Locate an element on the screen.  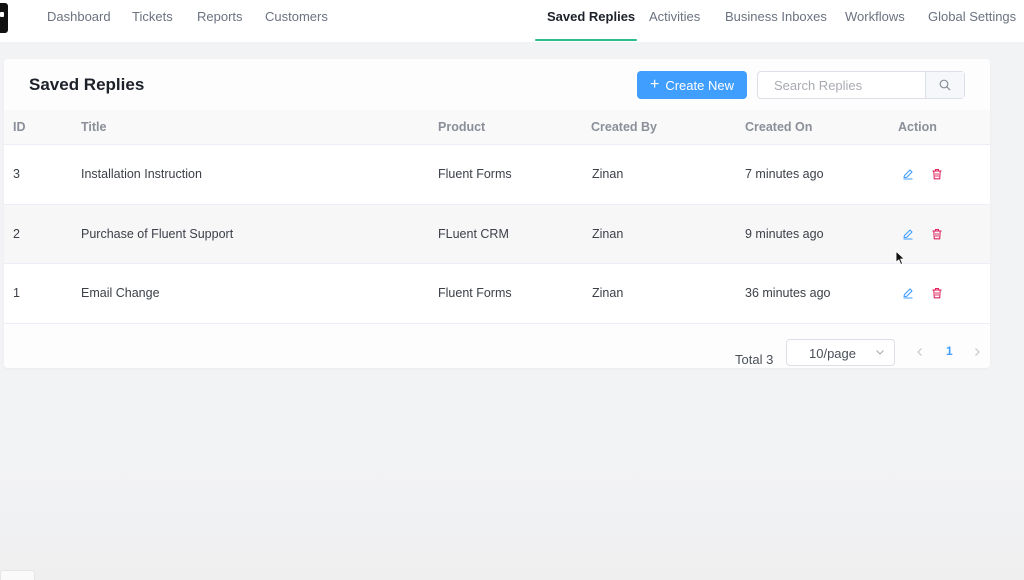
column-header-created-by: Created By is located at coordinates (624, 127).